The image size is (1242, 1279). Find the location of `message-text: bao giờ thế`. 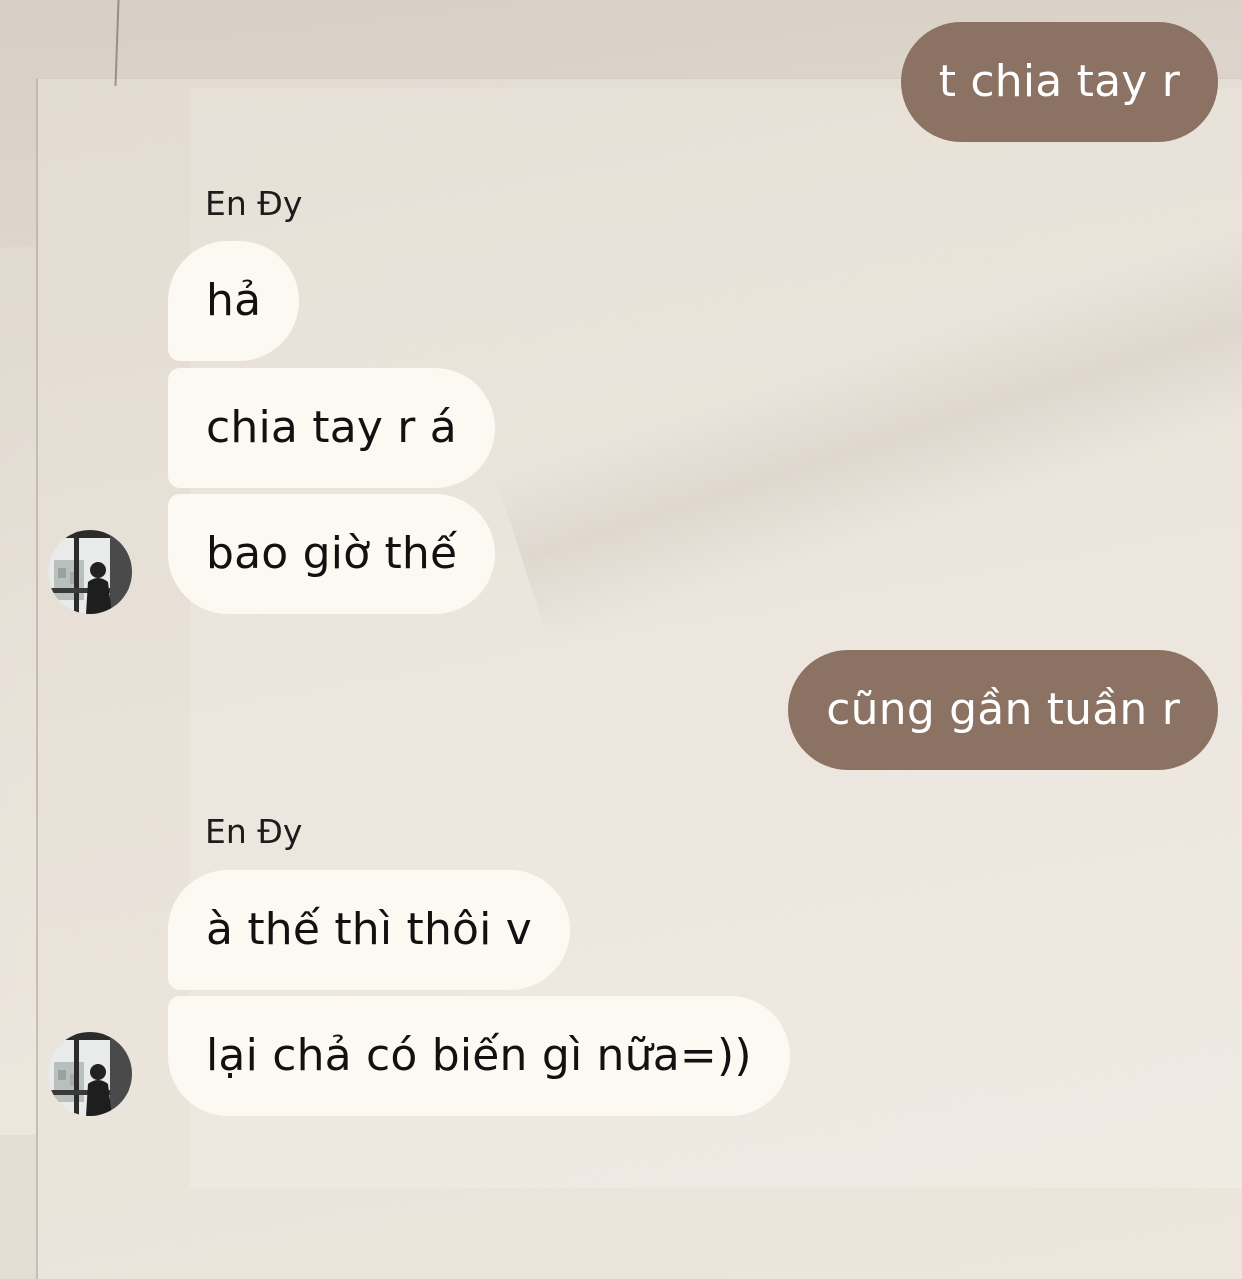

message-text: bao giờ thế is located at coordinates (332, 553).